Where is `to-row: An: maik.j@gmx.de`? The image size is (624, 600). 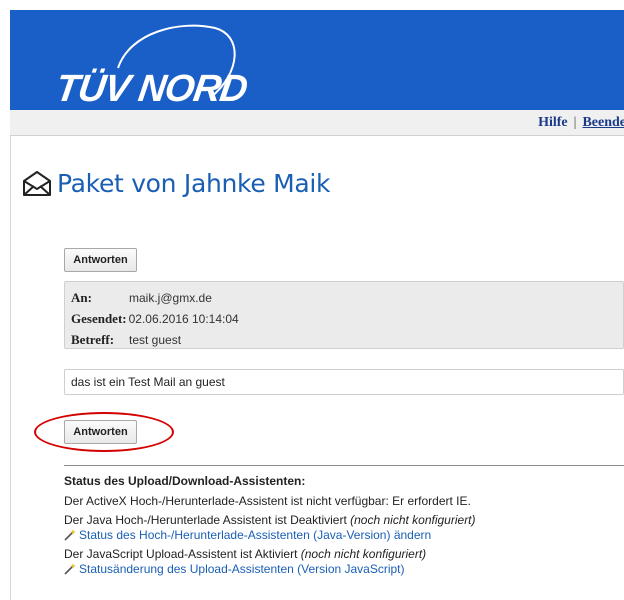
to-row: An: maik.j@gmx.de is located at coordinates (141, 298).